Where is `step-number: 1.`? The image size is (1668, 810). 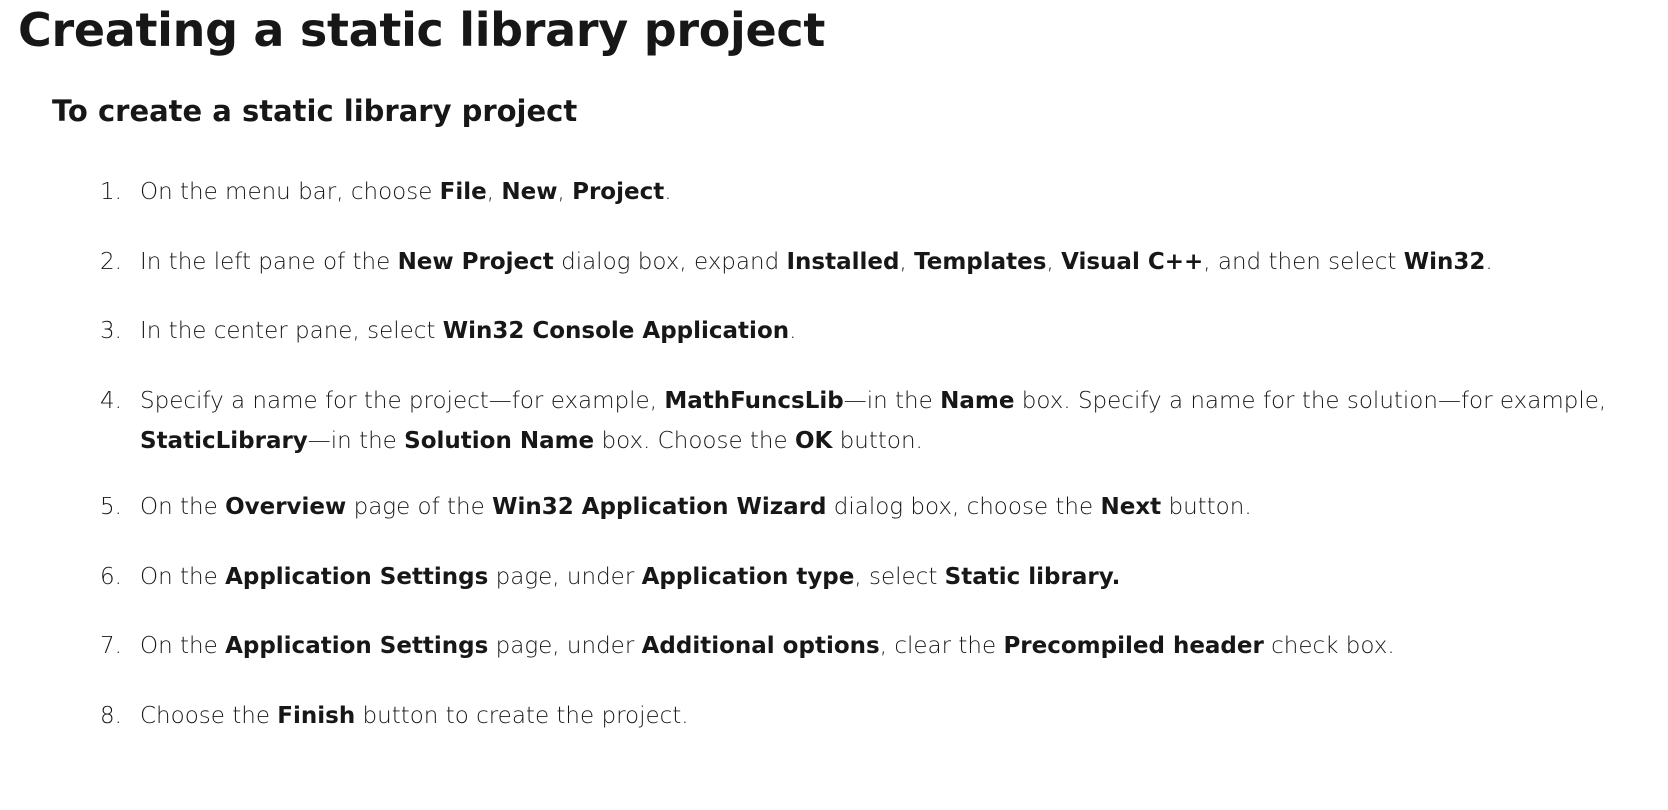 step-number: 1. is located at coordinates (111, 192).